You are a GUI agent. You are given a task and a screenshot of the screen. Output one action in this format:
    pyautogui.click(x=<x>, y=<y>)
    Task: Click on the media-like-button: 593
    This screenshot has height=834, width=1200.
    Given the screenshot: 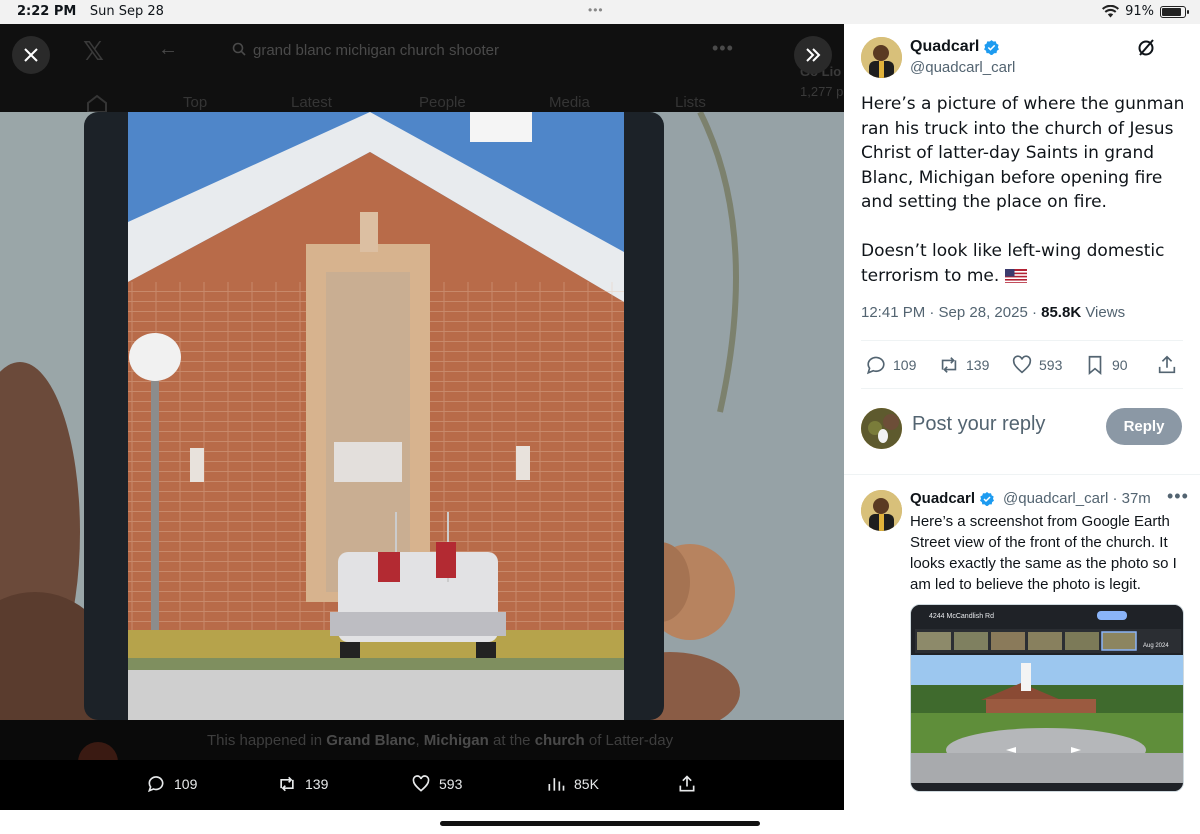 What is the action you would take?
    pyautogui.click(x=436, y=784)
    